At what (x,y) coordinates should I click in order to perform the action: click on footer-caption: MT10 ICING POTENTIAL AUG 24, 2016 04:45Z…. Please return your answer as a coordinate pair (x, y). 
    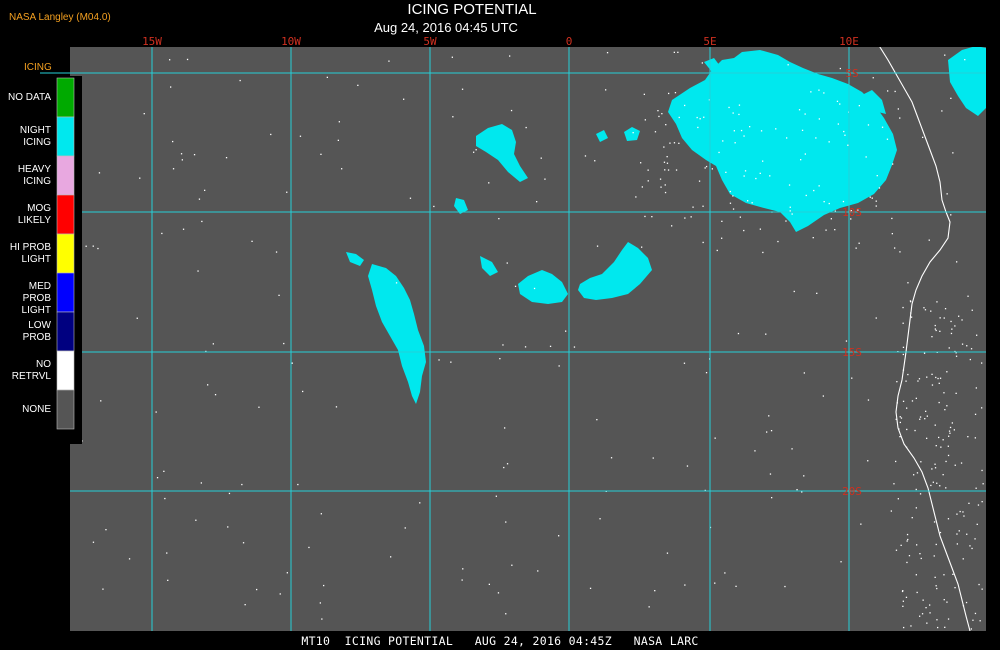
    Looking at the image, I should click on (500, 641).